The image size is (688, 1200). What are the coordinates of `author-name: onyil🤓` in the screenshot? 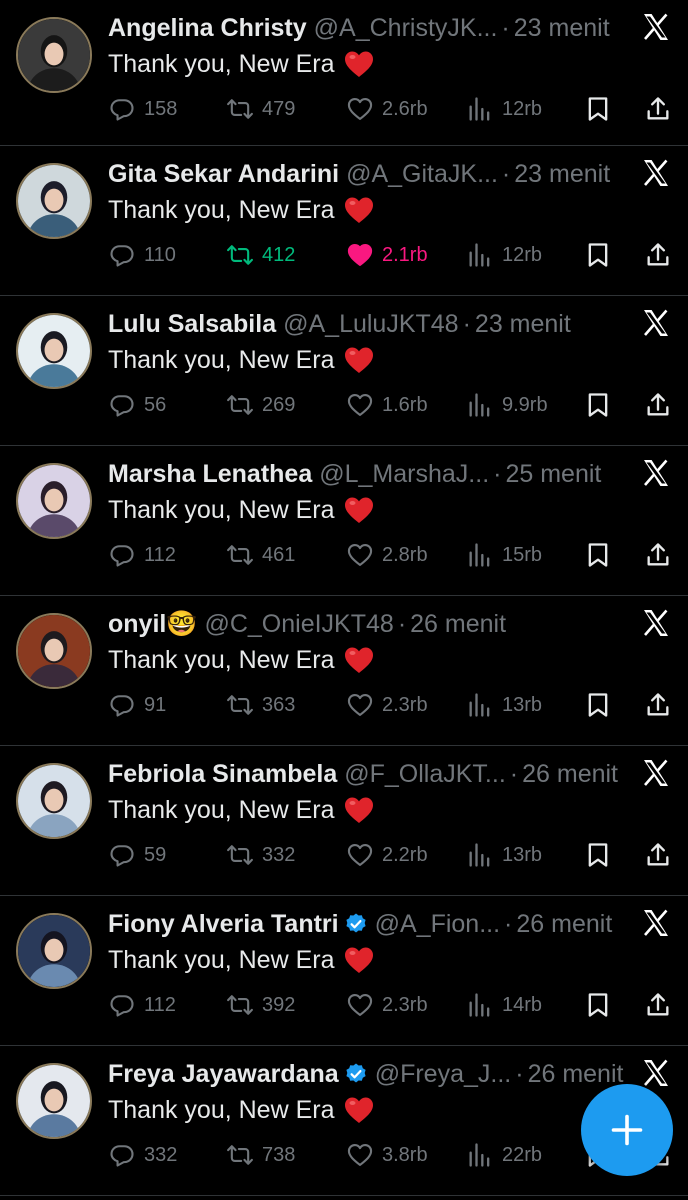 It's located at (152, 624).